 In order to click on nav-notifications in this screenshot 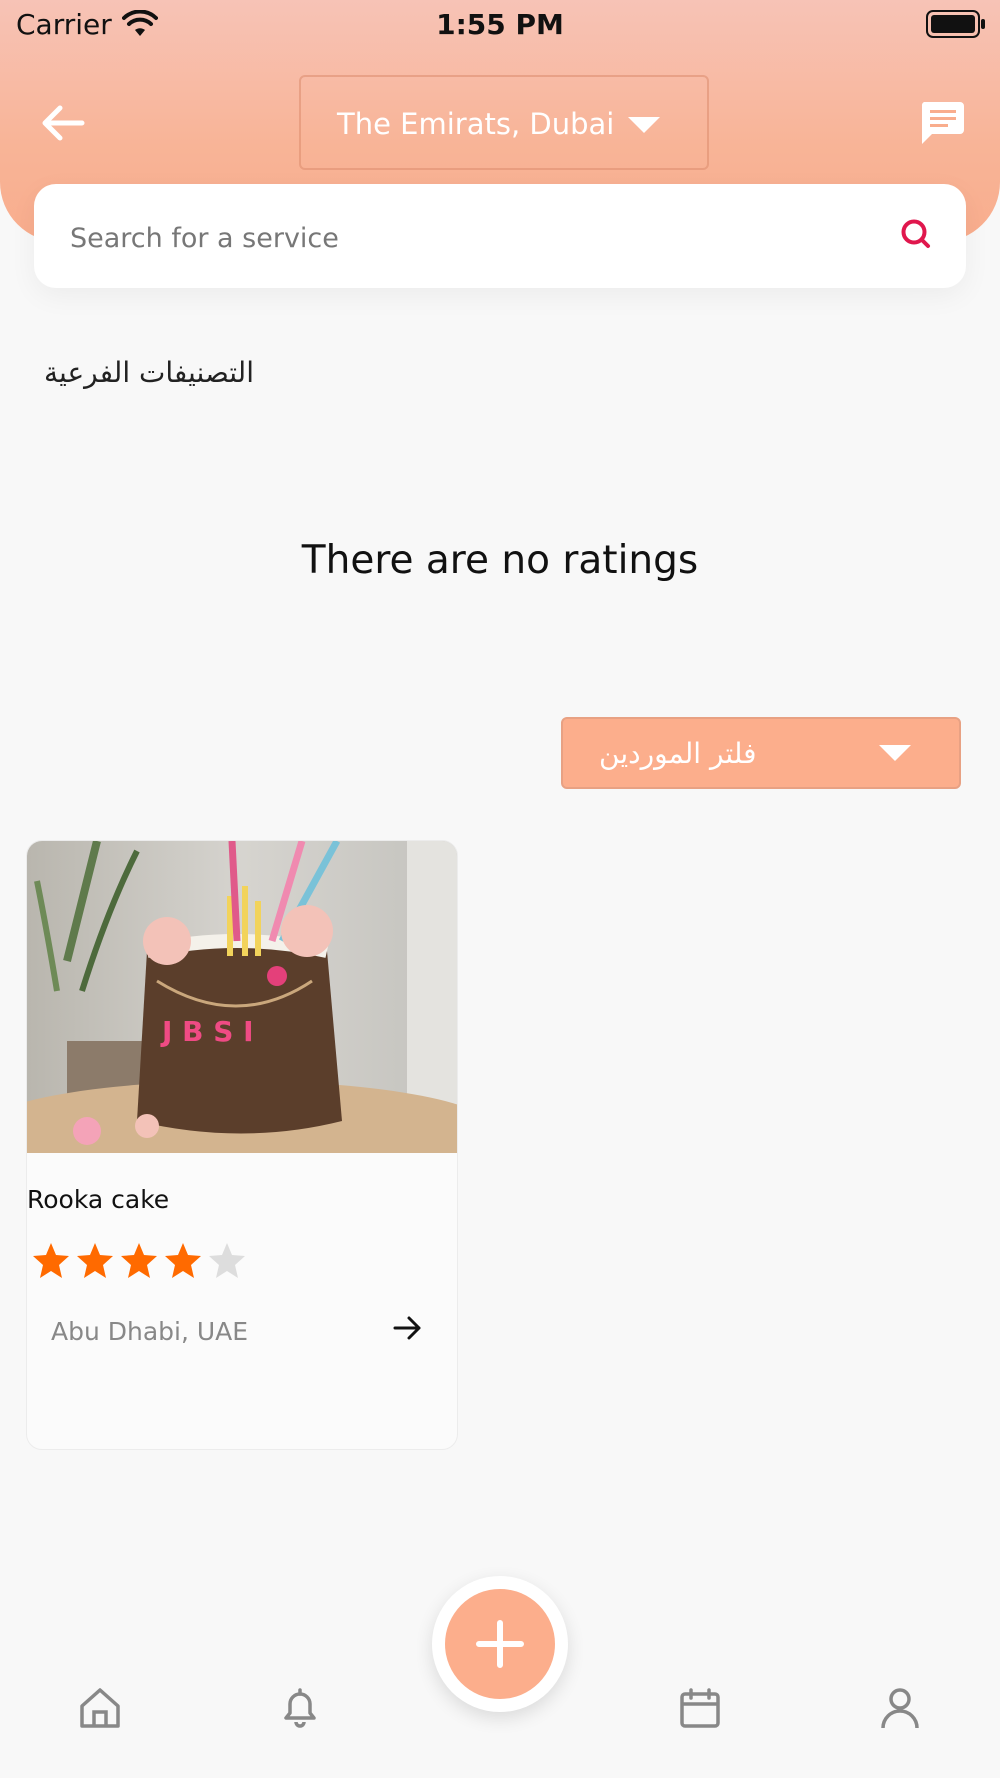, I will do `click(300, 1710)`.